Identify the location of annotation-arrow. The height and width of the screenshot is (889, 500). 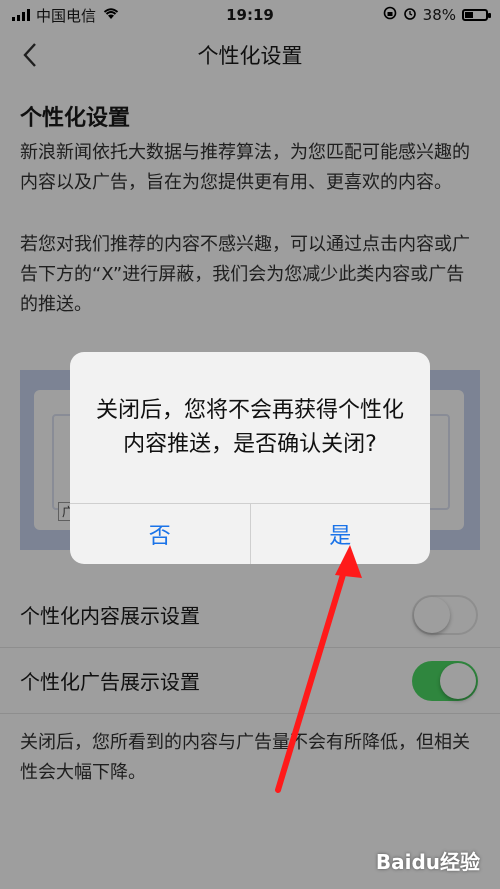
(318, 669).